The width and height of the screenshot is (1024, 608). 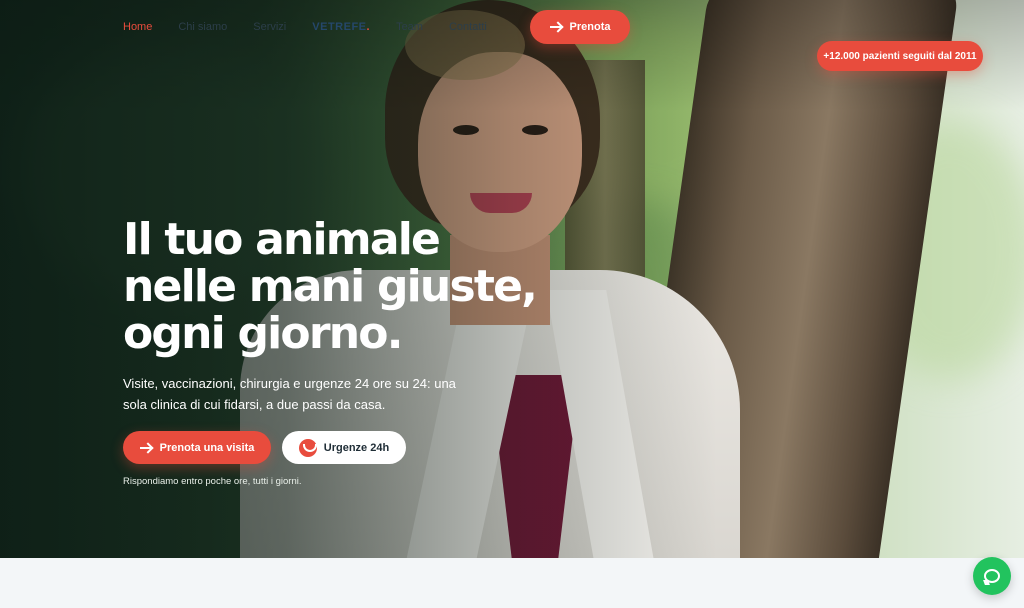 I want to click on chat-icon, so click(x=992, y=576).